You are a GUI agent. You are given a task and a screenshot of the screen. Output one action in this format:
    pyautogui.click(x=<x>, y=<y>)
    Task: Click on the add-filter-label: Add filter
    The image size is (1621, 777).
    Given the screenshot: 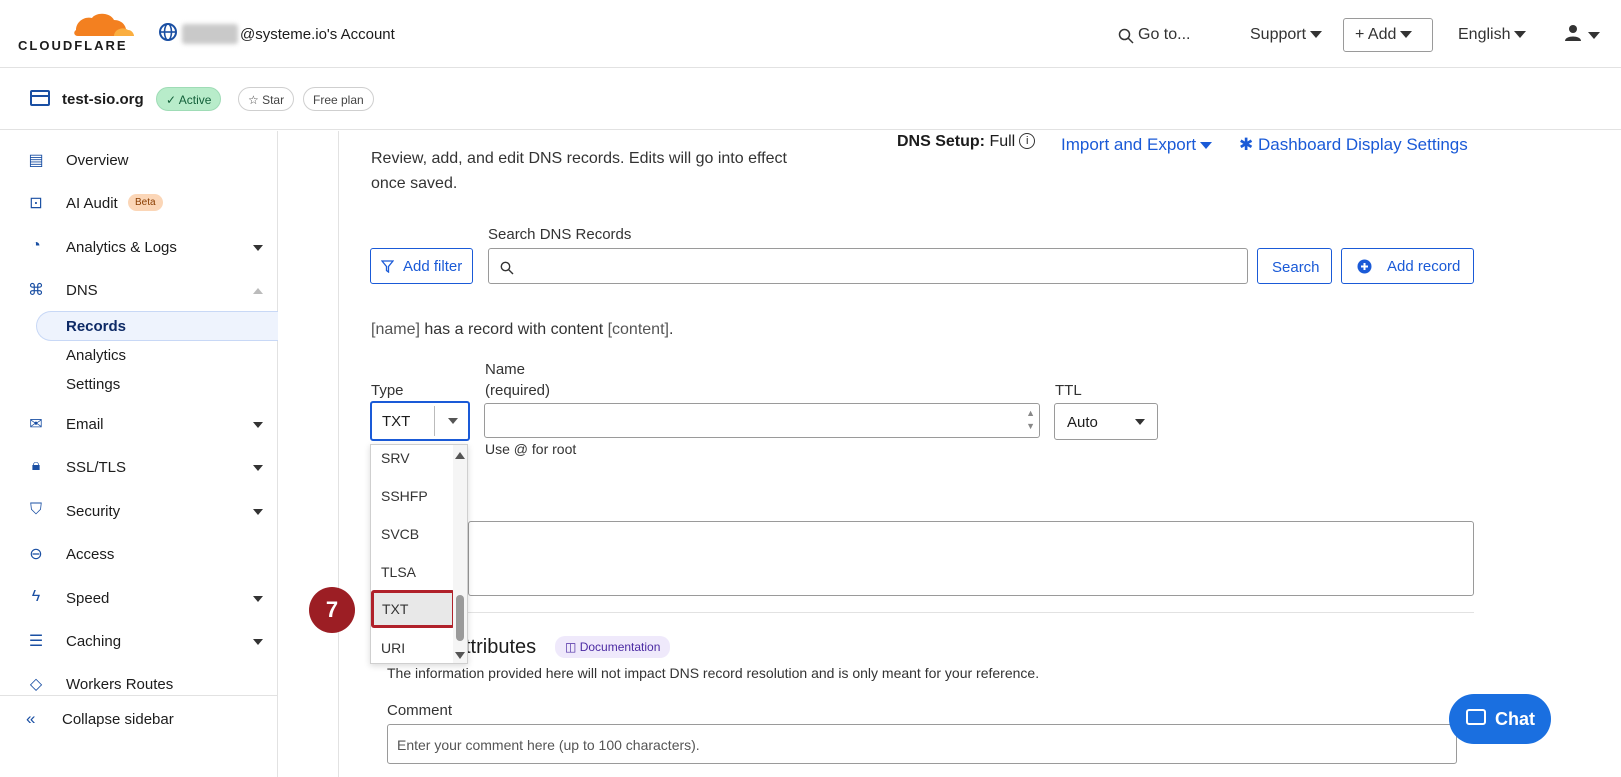 What is the action you would take?
    pyautogui.click(x=433, y=266)
    